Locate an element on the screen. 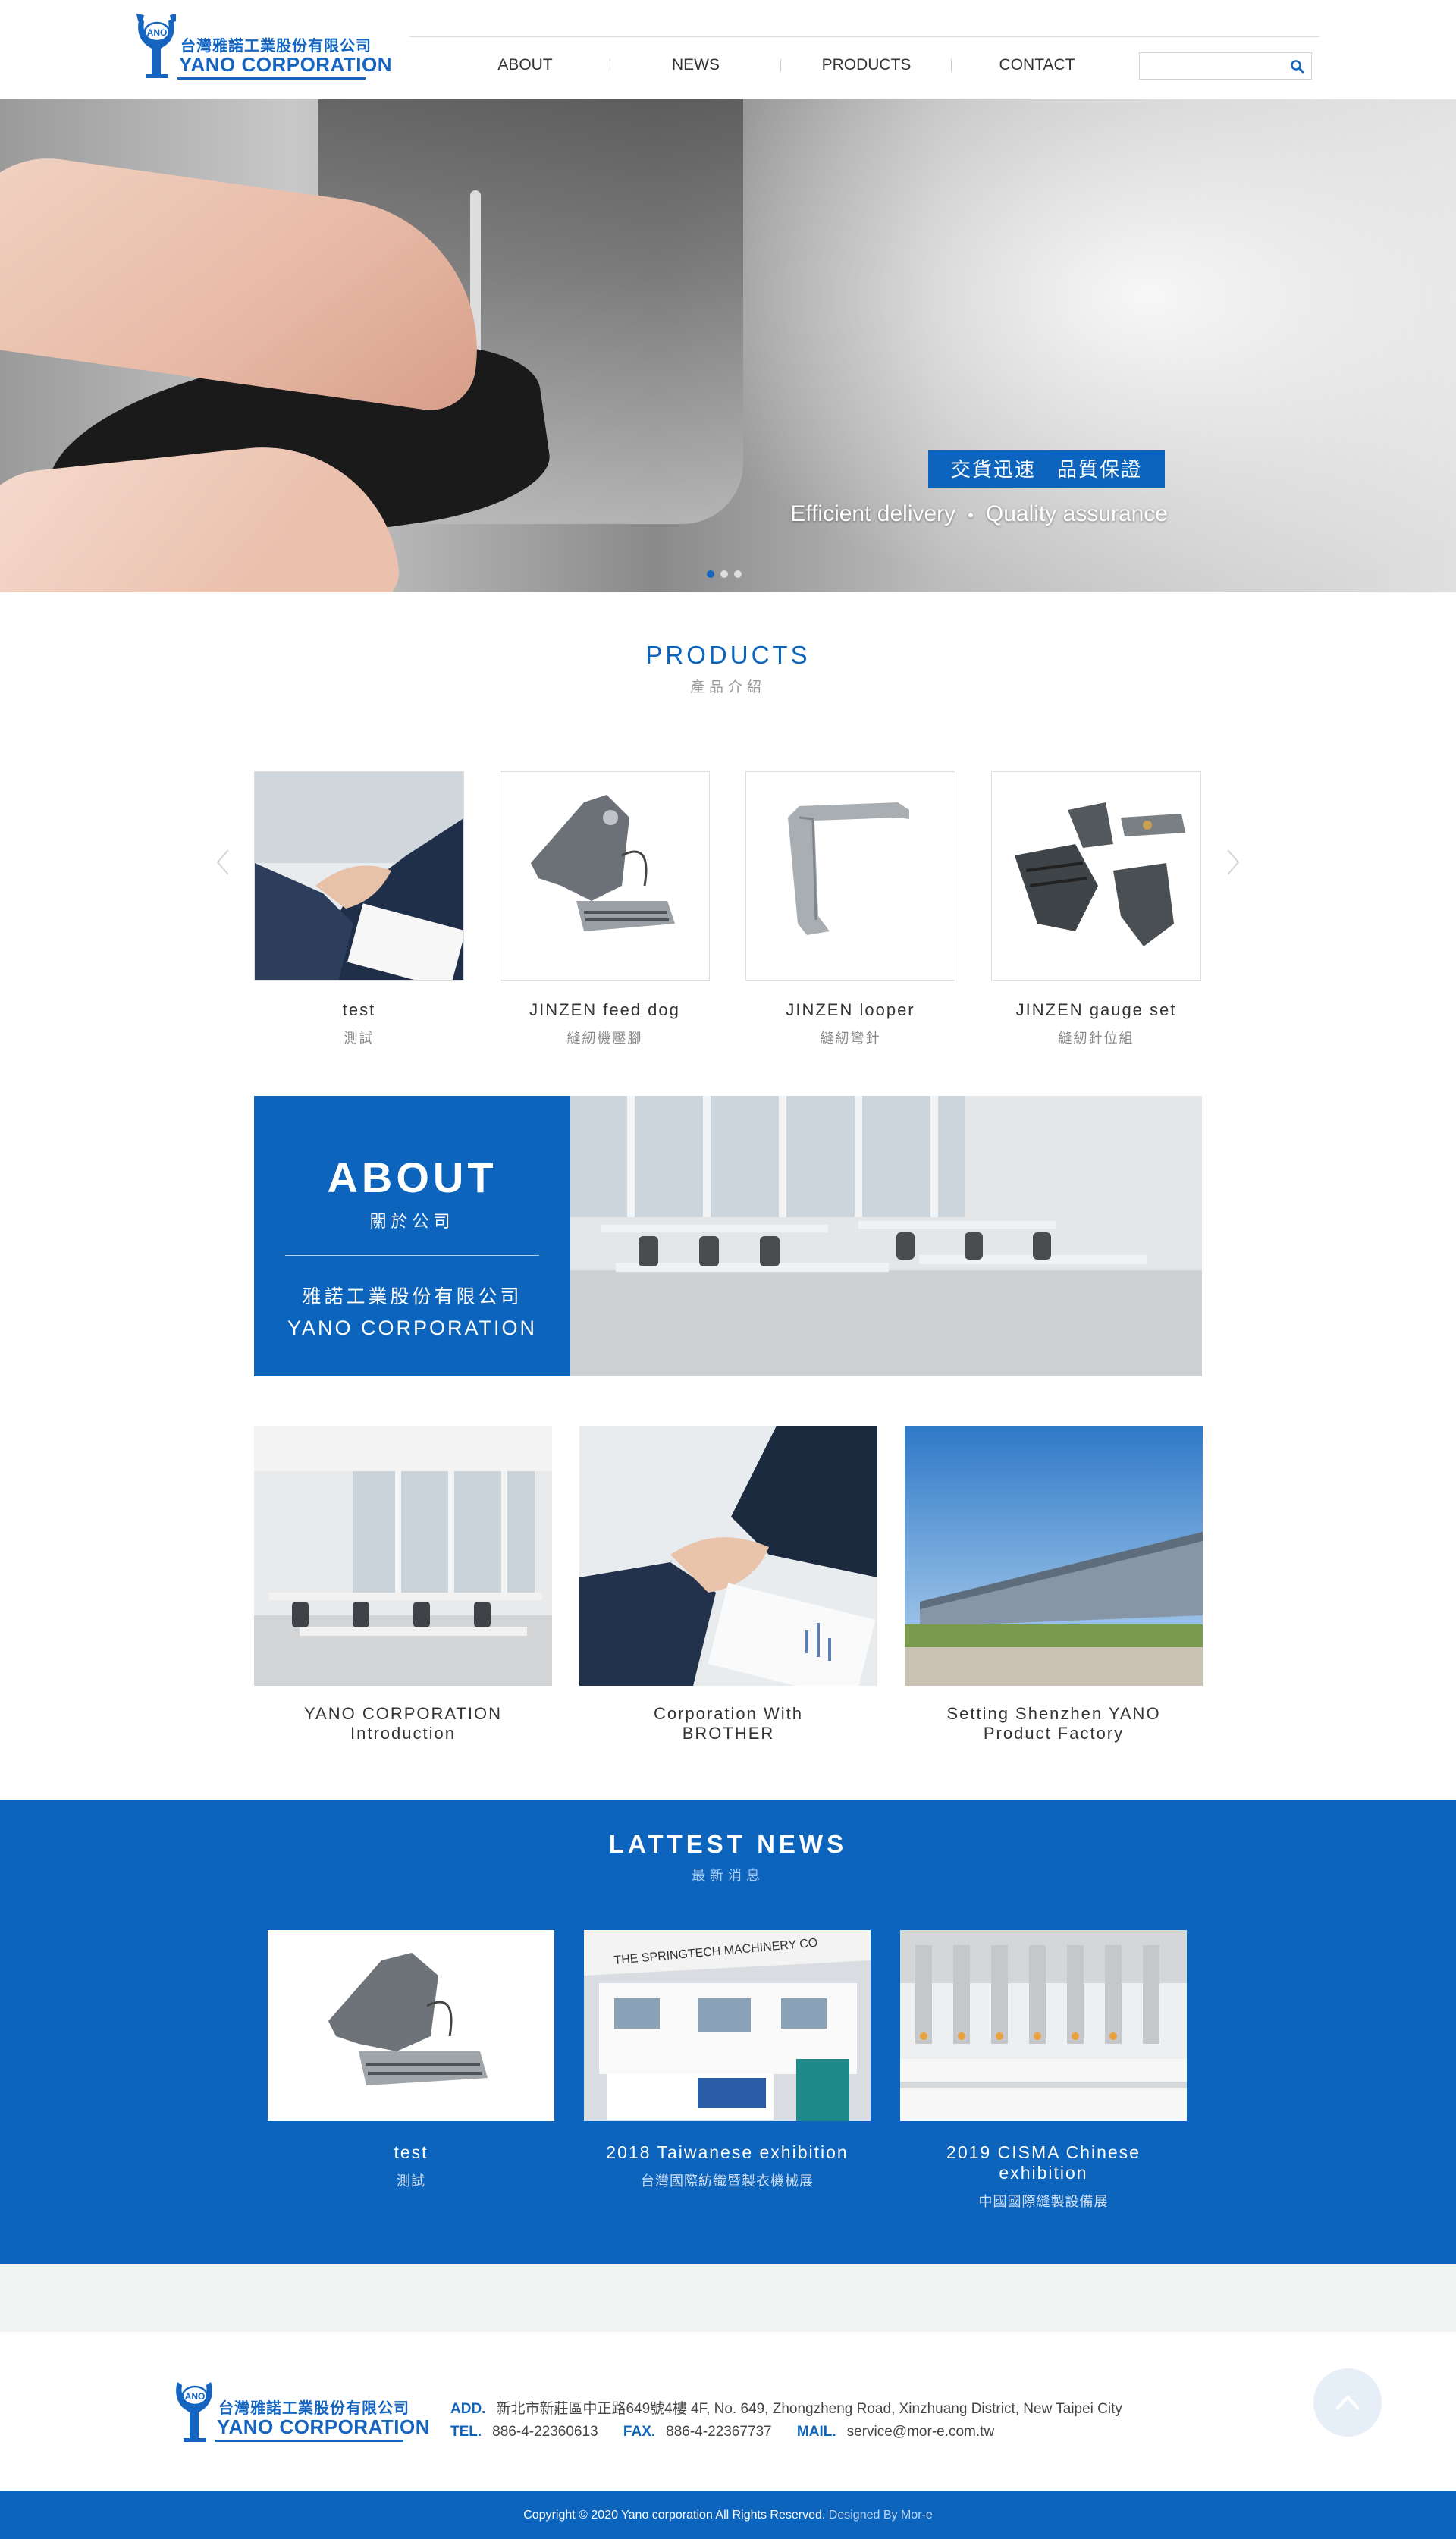 Image resolution: width=1456 pixels, height=2539 pixels. nav-label: PRODUCTS is located at coordinates (866, 65).